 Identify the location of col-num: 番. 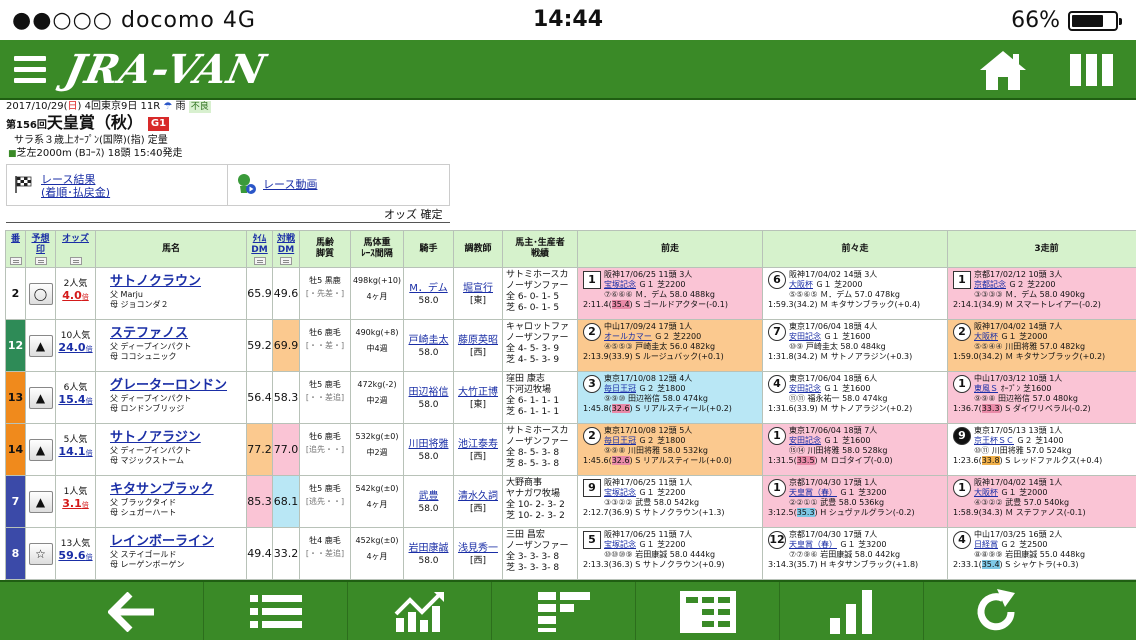
(15, 249).